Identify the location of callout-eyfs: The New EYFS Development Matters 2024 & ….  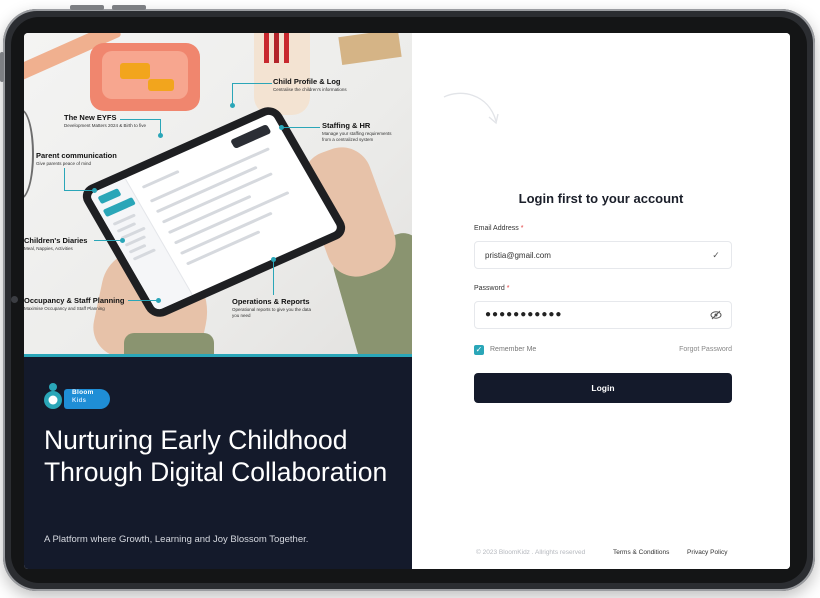
(105, 120).